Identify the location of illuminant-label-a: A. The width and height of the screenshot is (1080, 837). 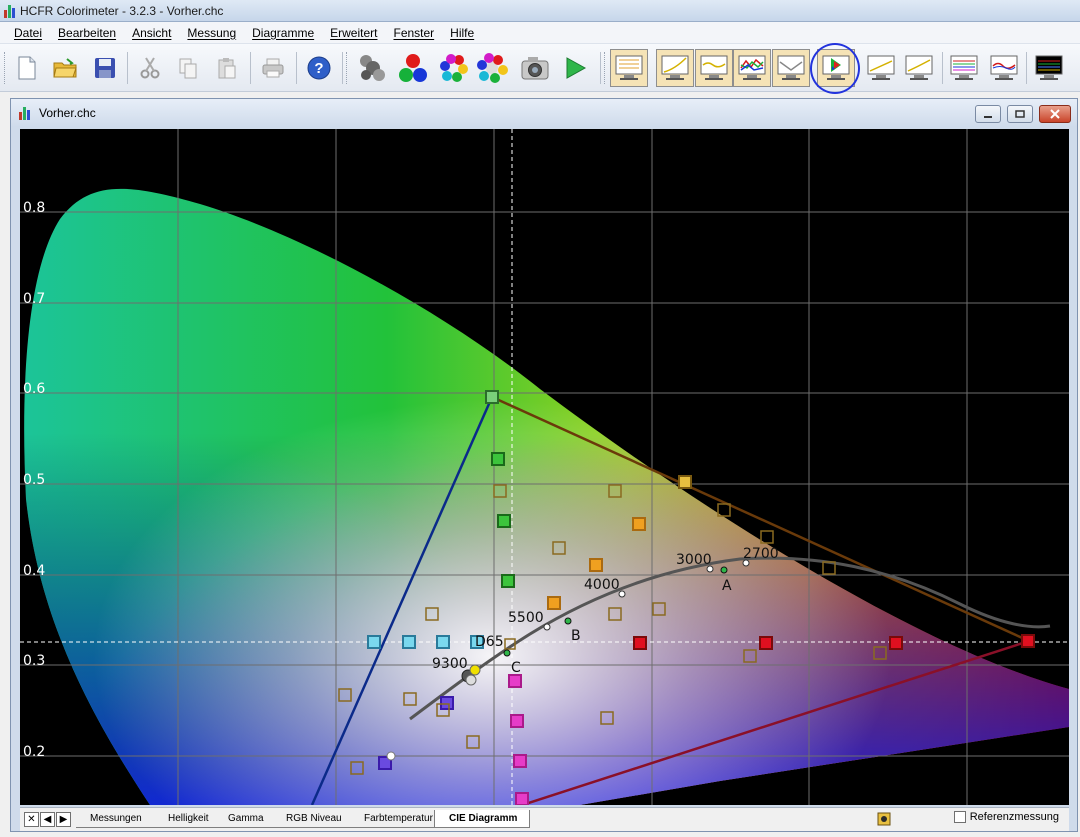
(727, 586).